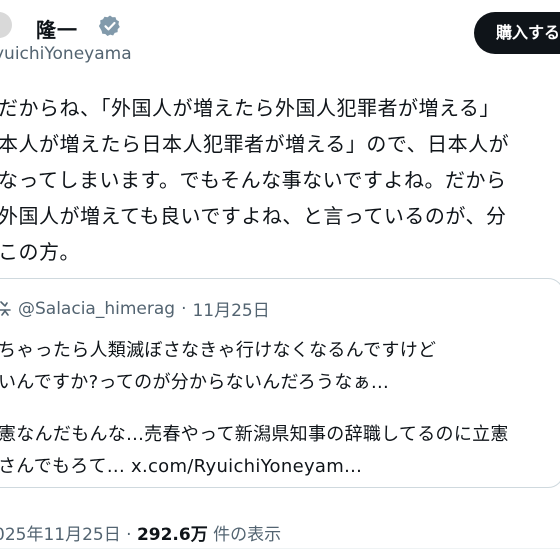 The width and height of the screenshot is (560, 560). I want to click on view-count: 292.6万, so click(172, 535).